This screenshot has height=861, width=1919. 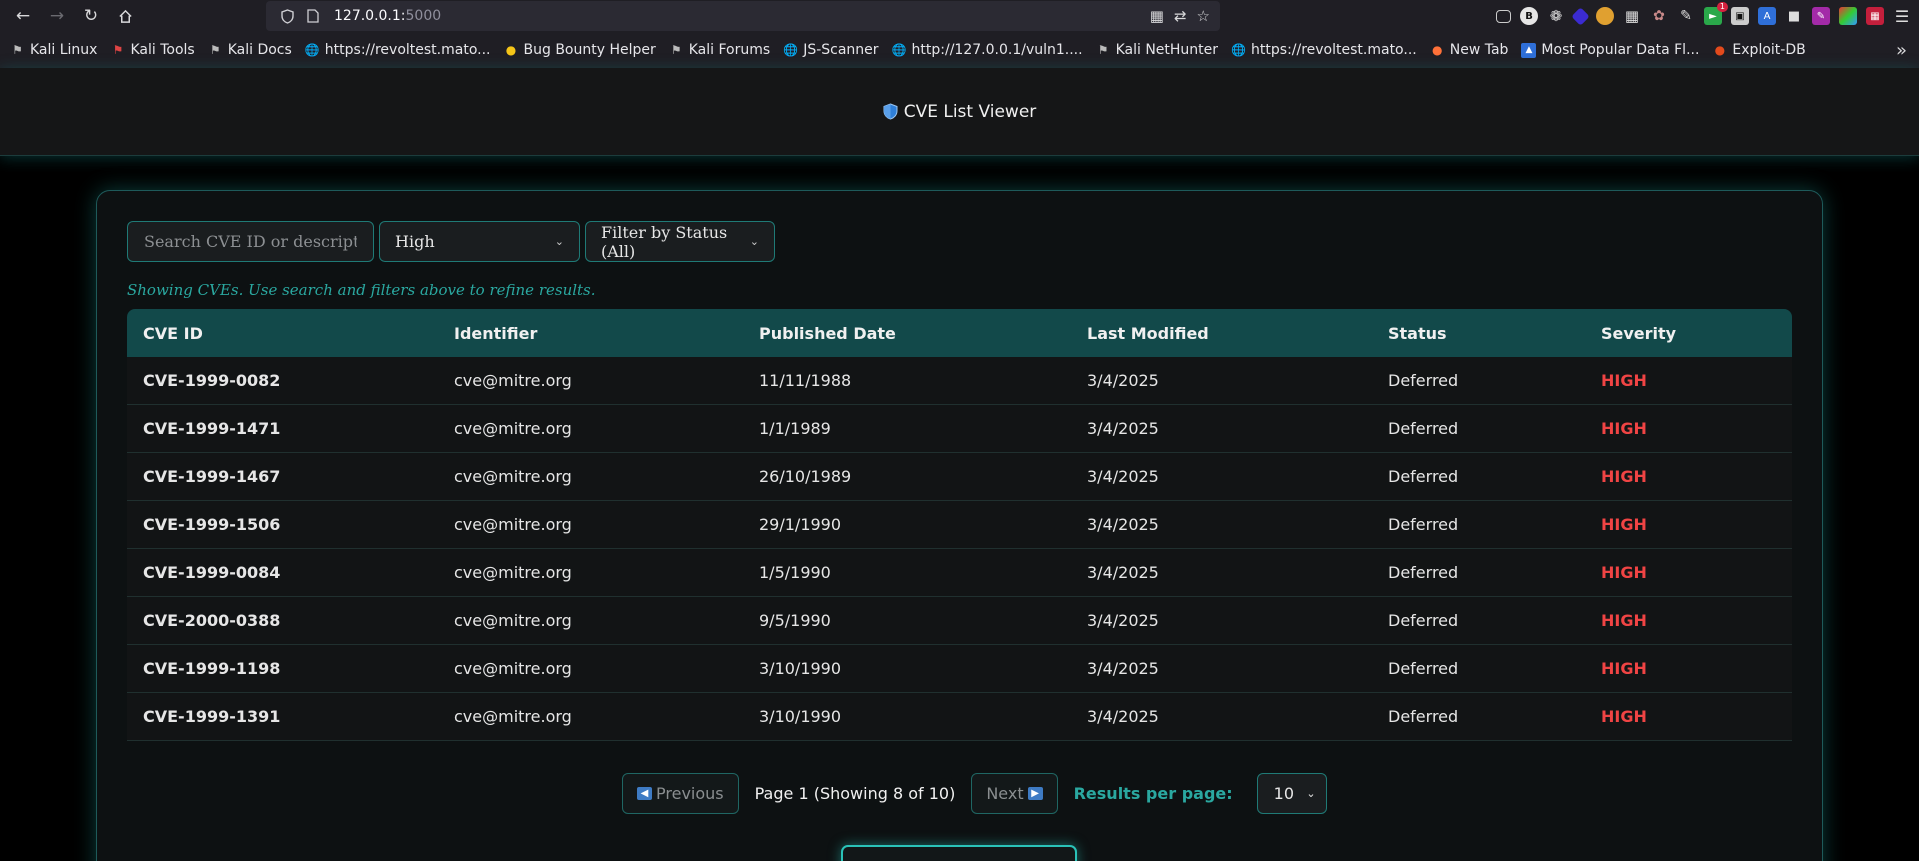 I want to click on pocket-icon, so click(x=1503, y=16).